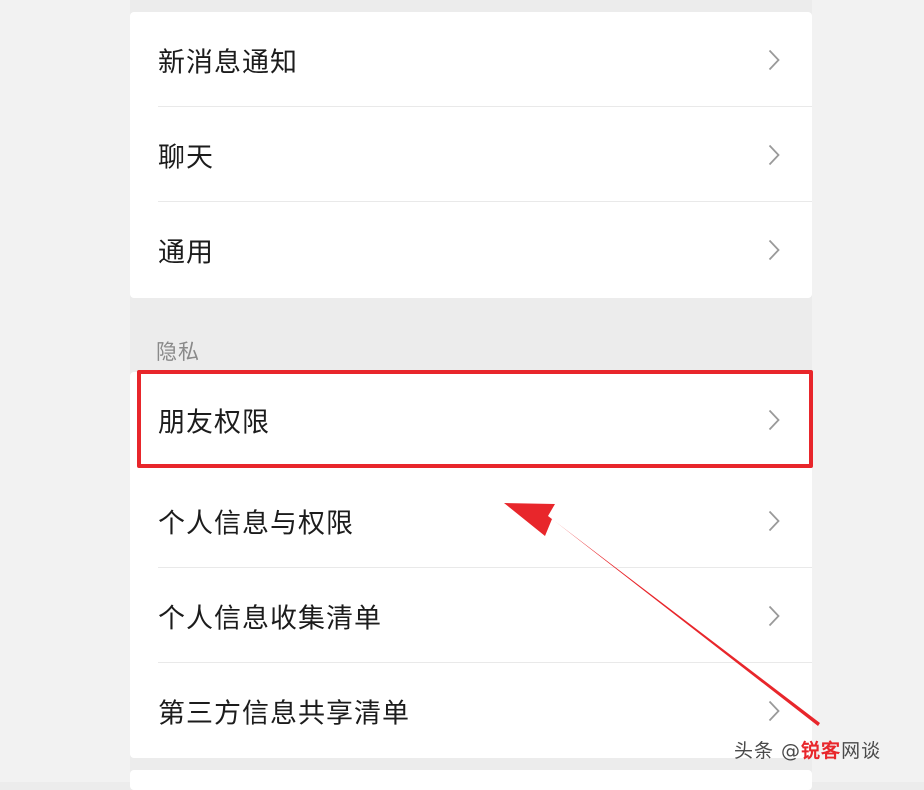 The image size is (924, 790). I want to click on watermark-prefix: 头条 @, so click(768, 751).